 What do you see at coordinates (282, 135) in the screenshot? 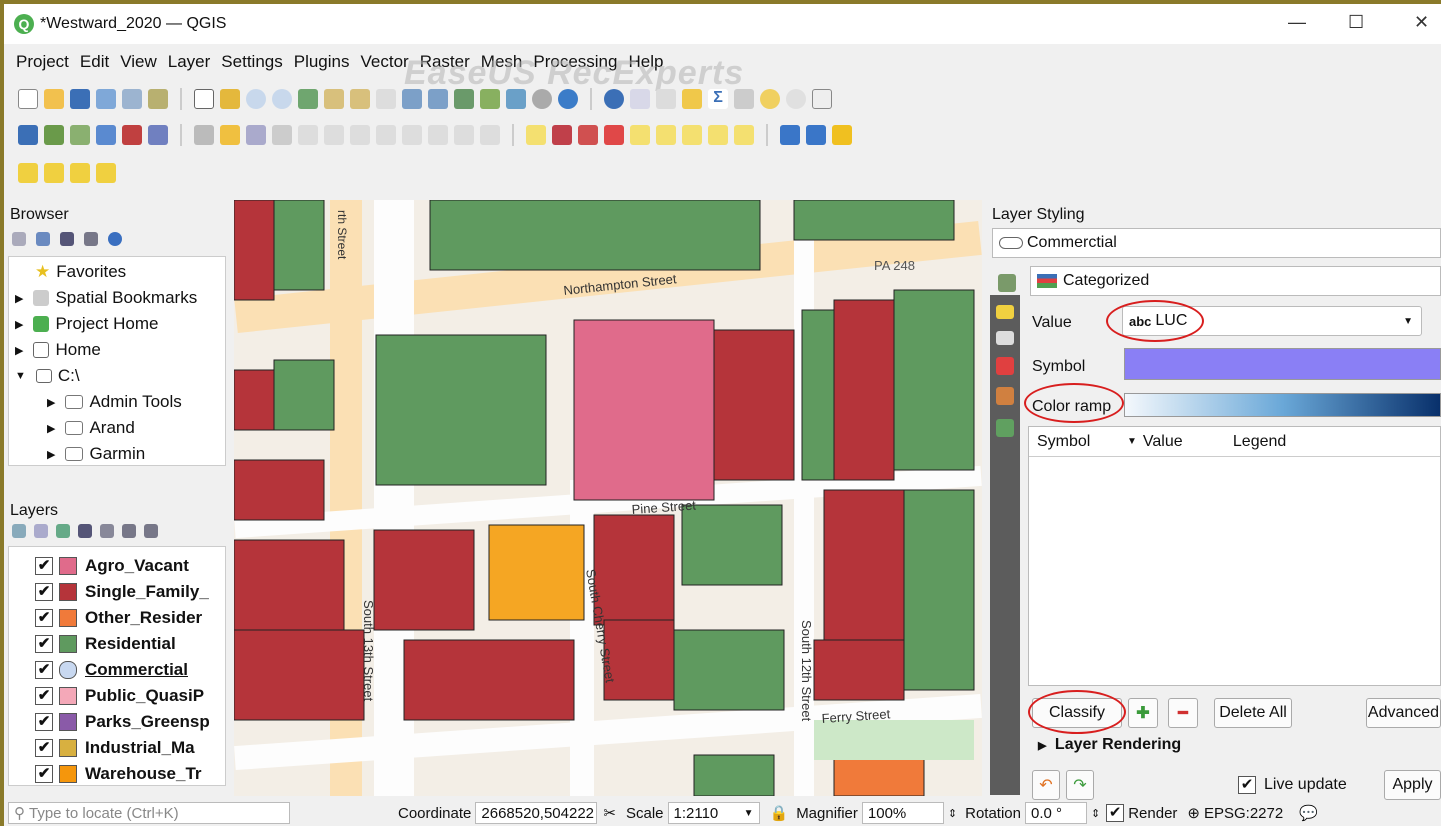
I see `digitize-icon` at bounding box center [282, 135].